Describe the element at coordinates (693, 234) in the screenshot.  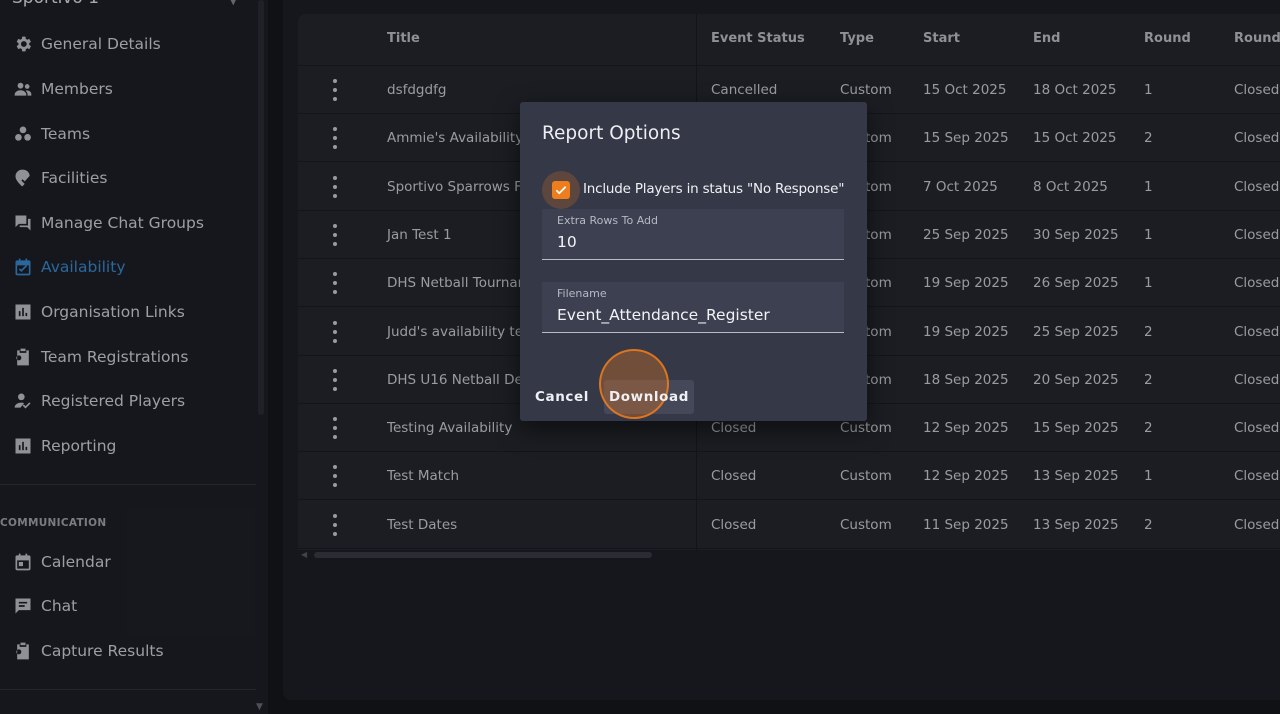
I see `extra-rows-field: Extra Rows To Add 10` at that location.